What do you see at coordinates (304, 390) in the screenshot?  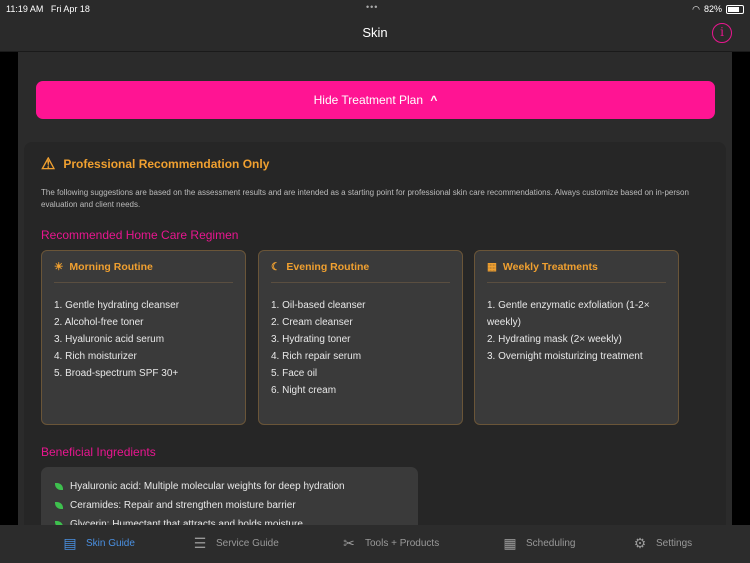 I see `list-item: 6. Night cream` at bounding box center [304, 390].